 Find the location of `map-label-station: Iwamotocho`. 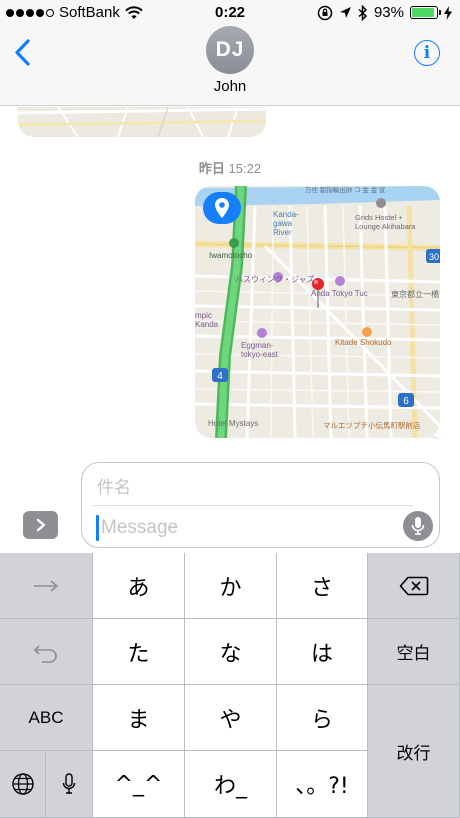

map-label-station: Iwamotocho is located at coordinates (231, 255).